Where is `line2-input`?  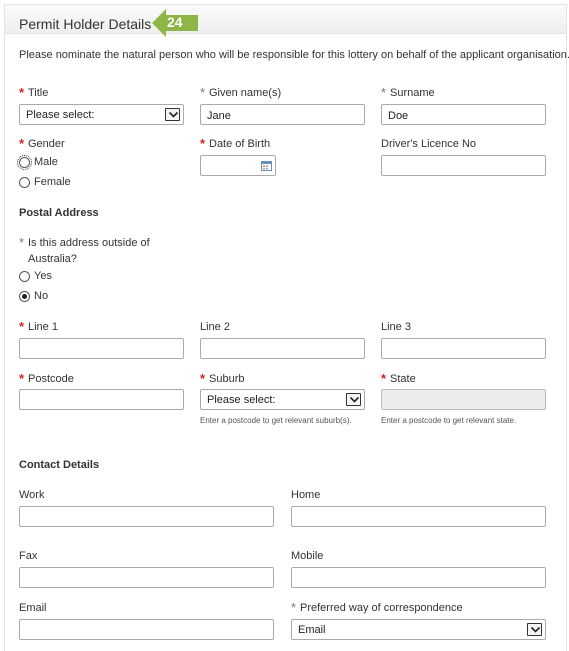 line2-input is located at coordinates (282, 348).